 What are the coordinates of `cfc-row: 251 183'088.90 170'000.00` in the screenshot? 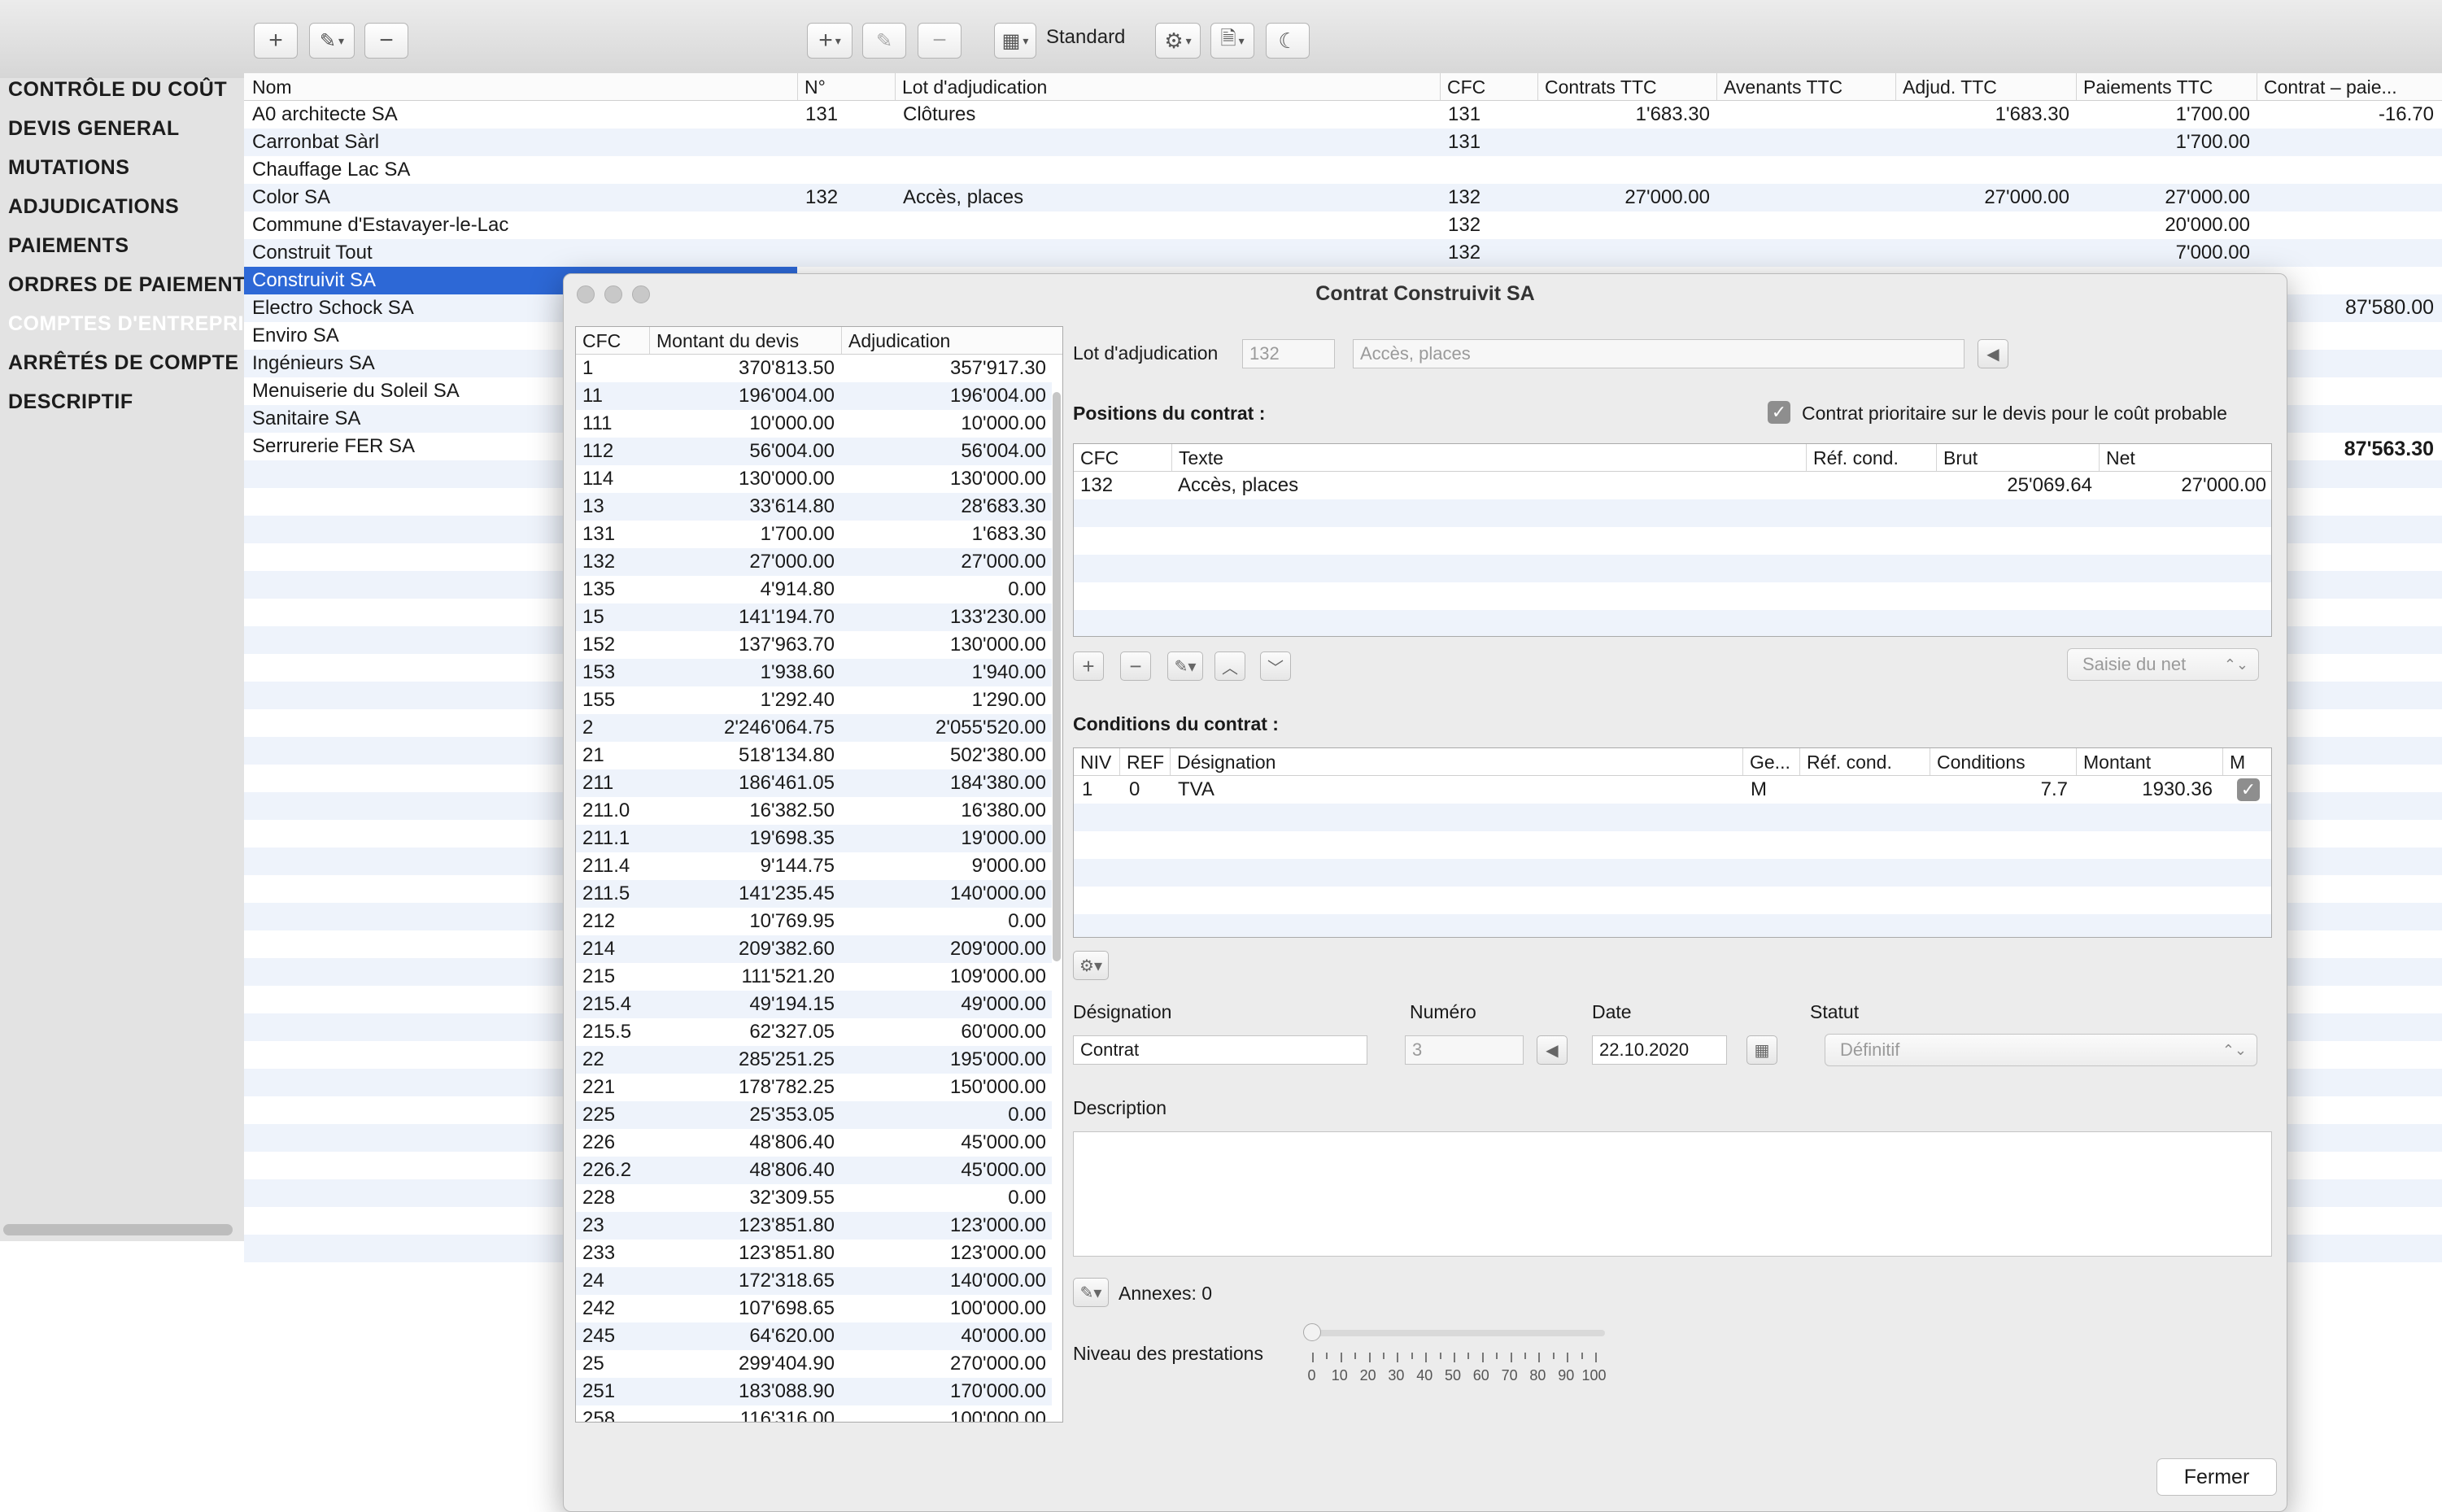 It's located at (814, 1391).